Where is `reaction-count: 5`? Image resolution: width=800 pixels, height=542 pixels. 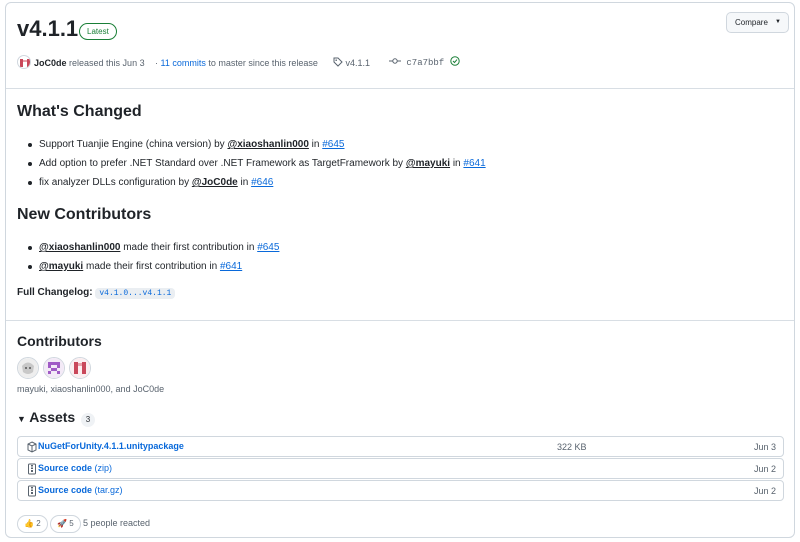
reaction-count: 5 is located at coordinates (71, 523).